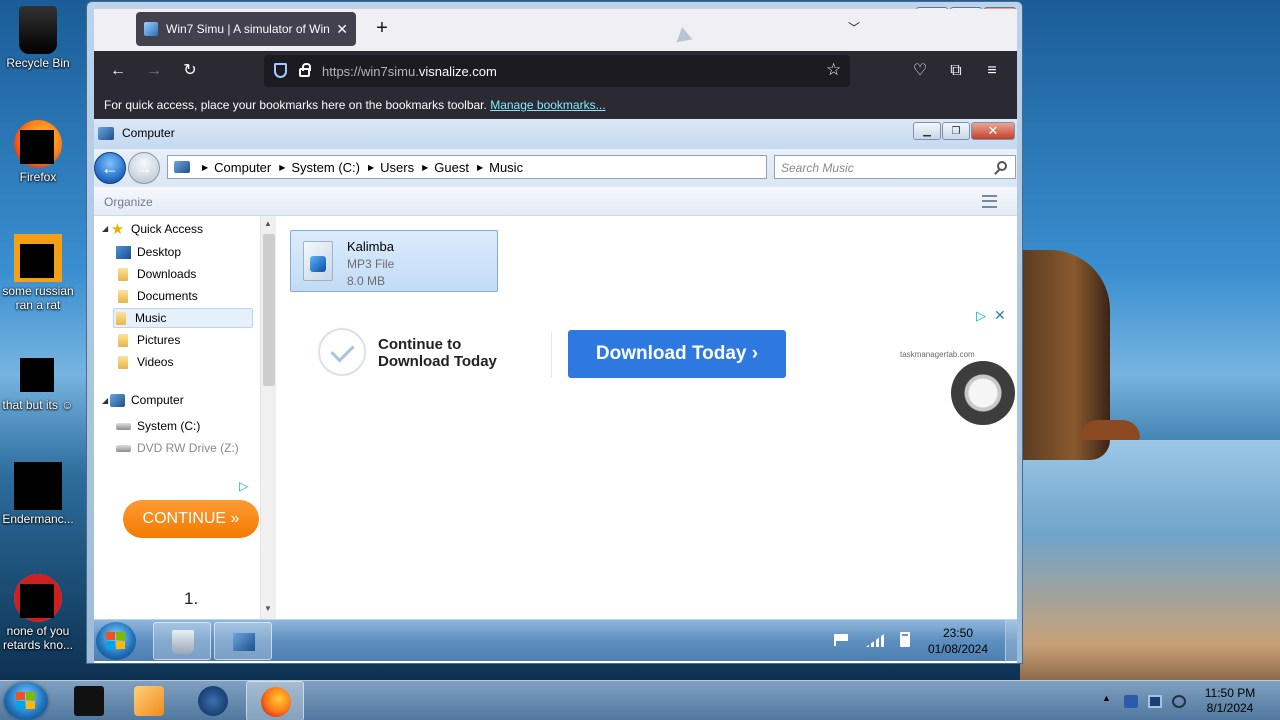 Image resolution: width=1280 pixels, height=720 pixels. Describe the element at coordinates (38, 30) in the screenshot. I see `recycle-bin-icon` at that location.